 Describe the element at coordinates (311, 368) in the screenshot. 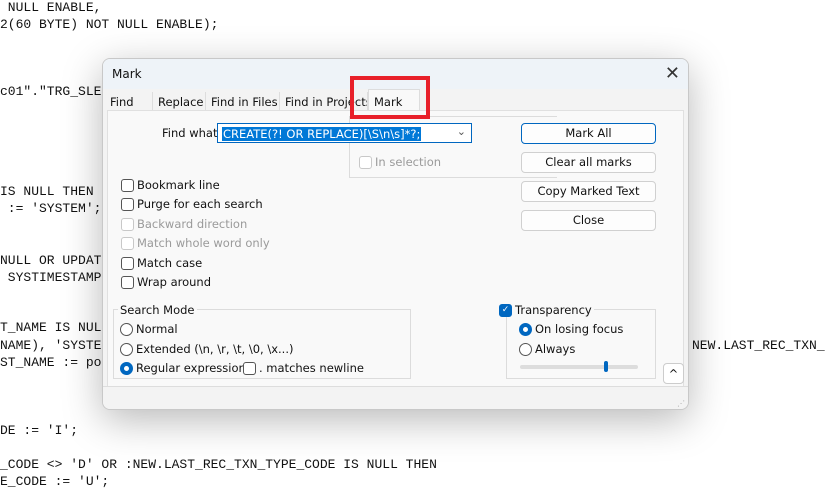

I see `checkbox-label: . matches newline` at that location.